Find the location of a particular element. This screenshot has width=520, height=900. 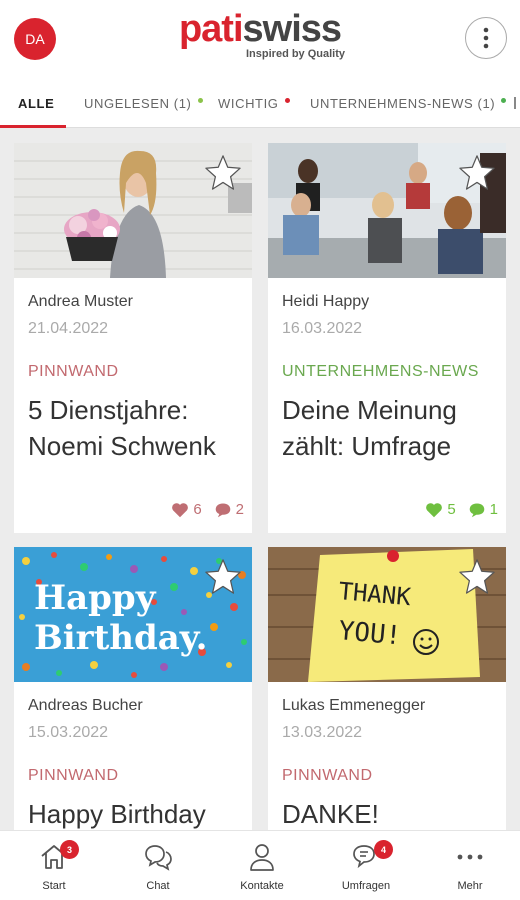

post-date: 21.04.2022 is located at coordinates (68, 328).